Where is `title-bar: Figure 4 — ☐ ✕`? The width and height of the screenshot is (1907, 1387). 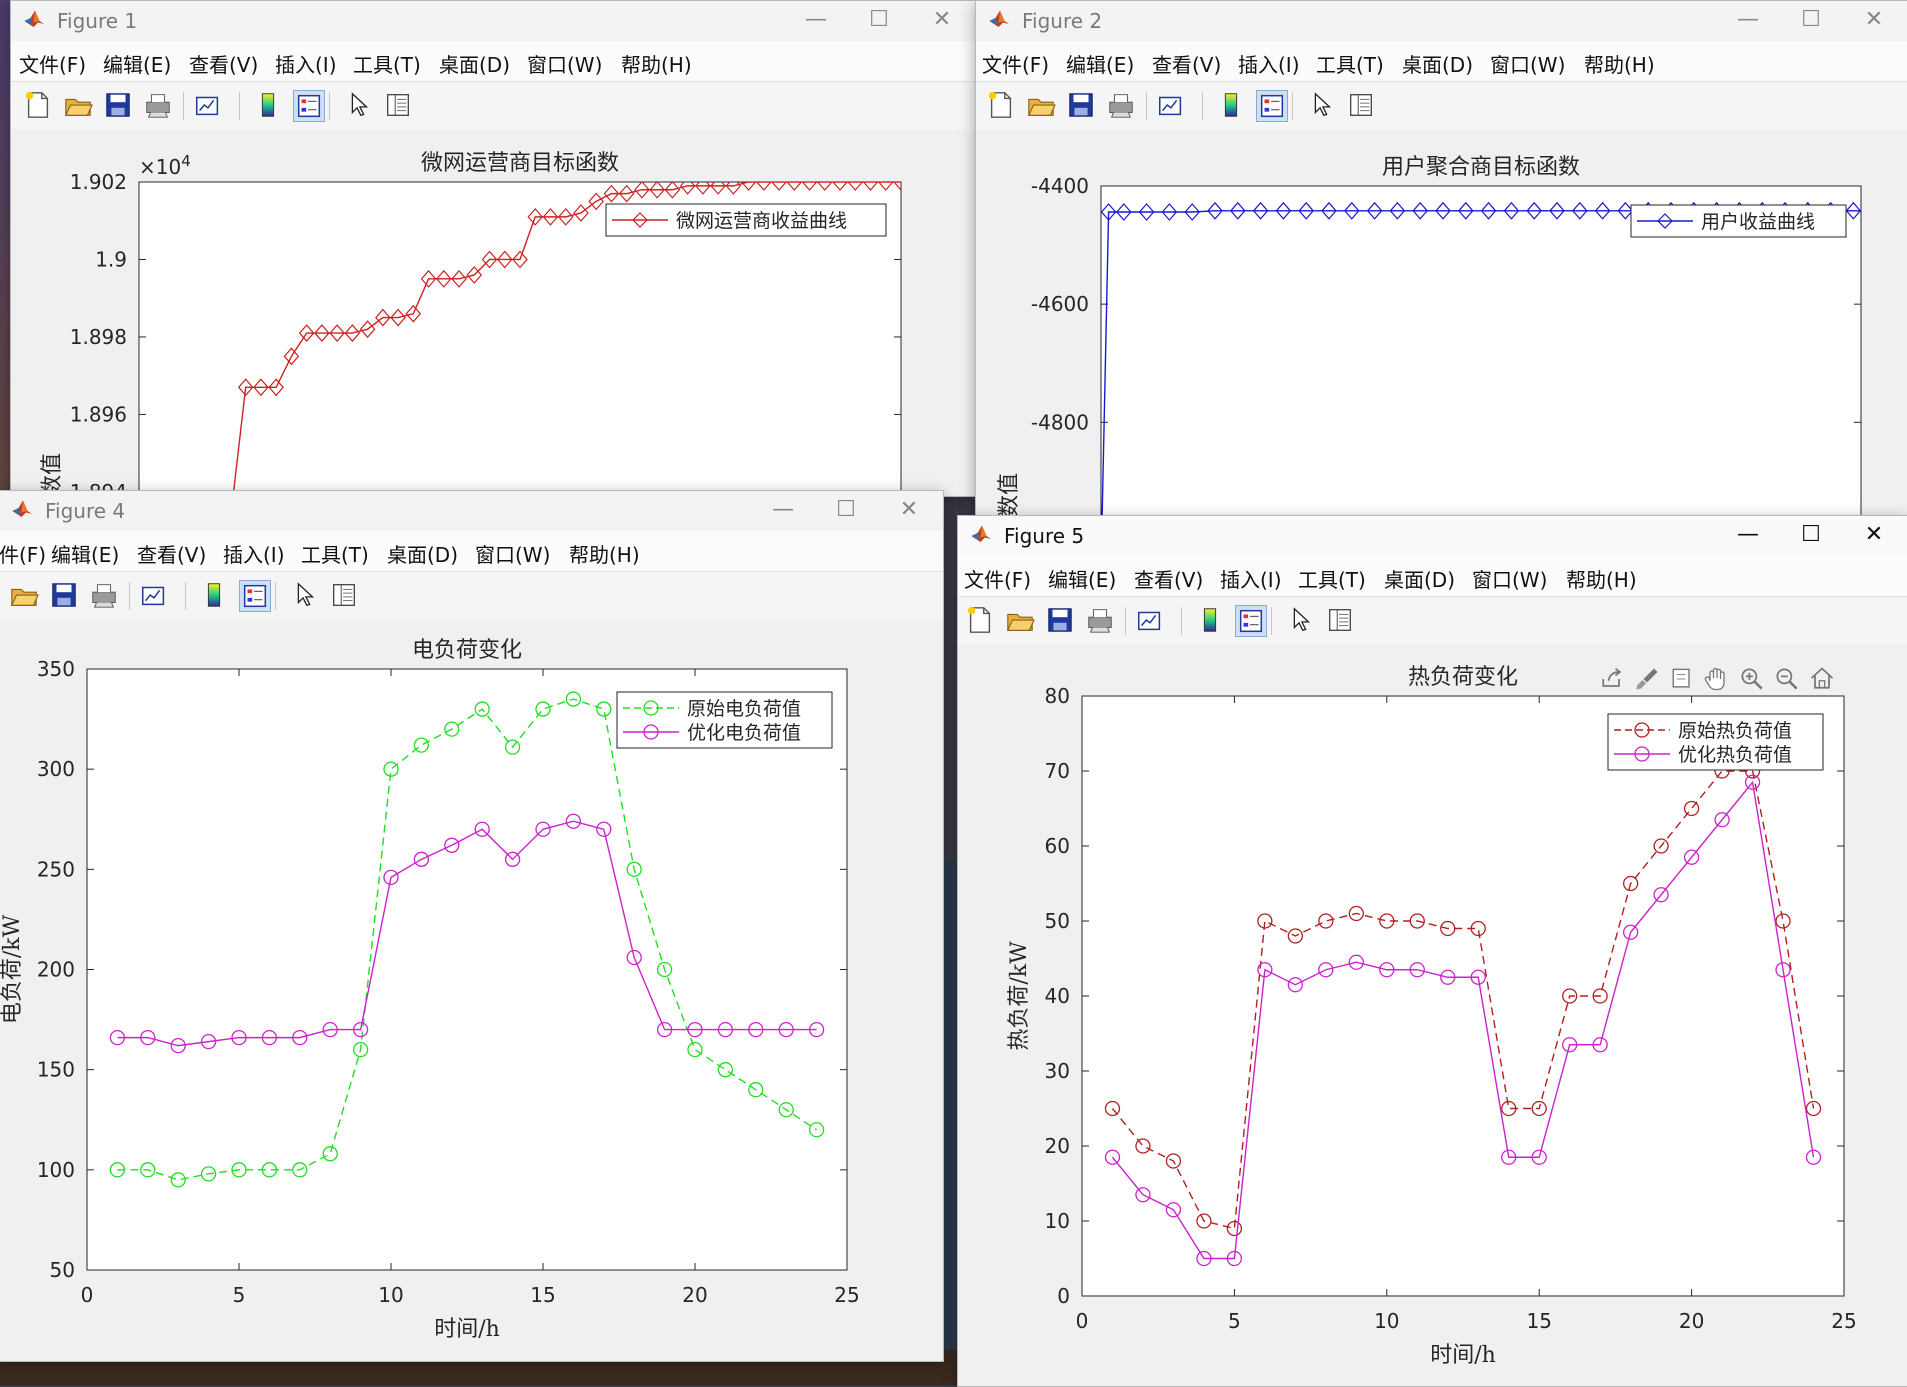
title-bar: Figure 4 — ☐ ✕ is located at coordinates (471, 511).